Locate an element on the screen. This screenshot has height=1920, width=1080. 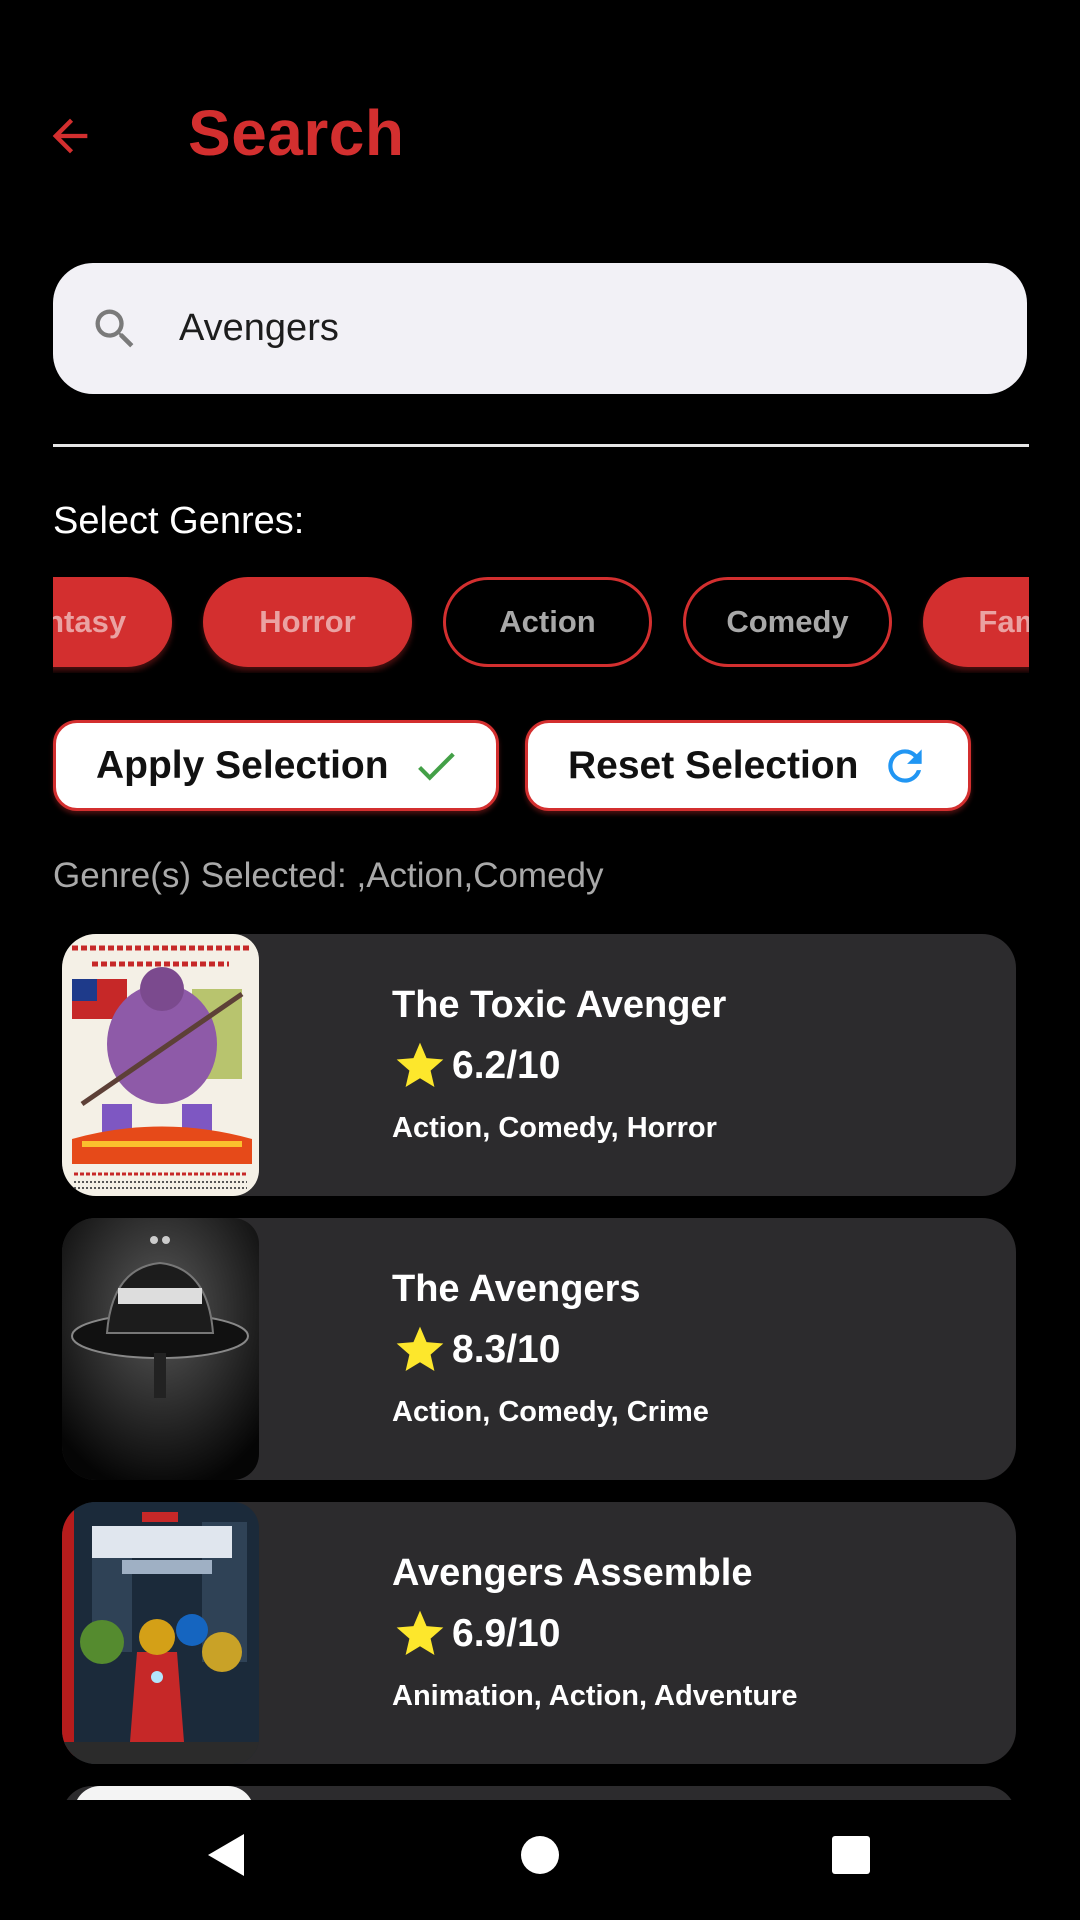
movie-genres: Animation, Action, Adventure is located at coordinates (595, 1696).